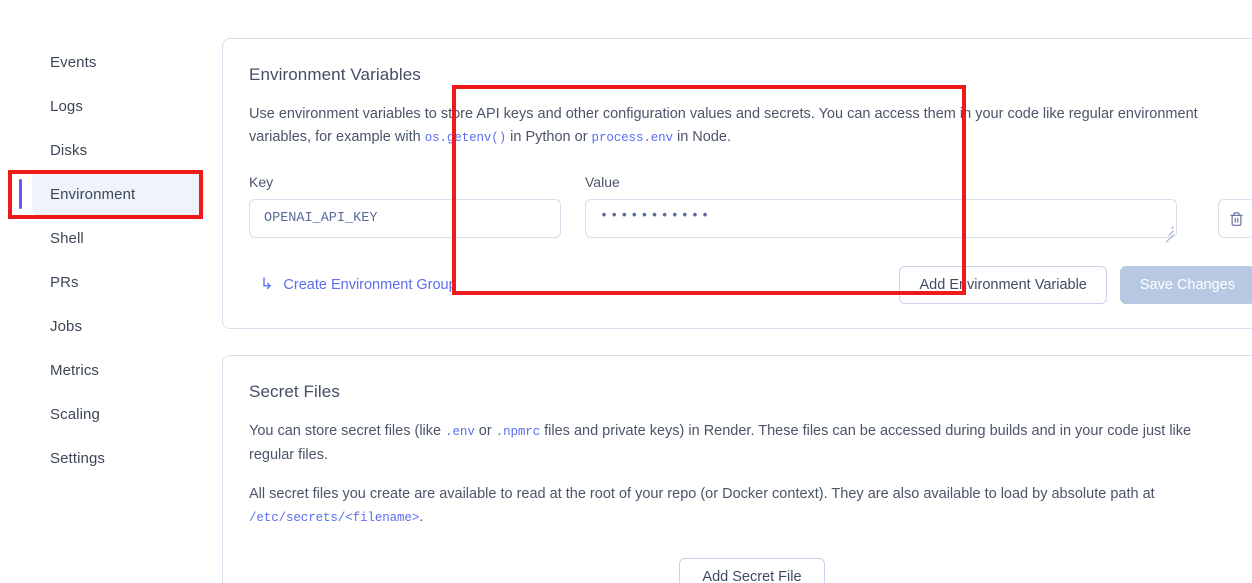  Describe the element at coordinates (75, 370) in the screenshot. I see `sidebar-item-label: Metrics` at that location.